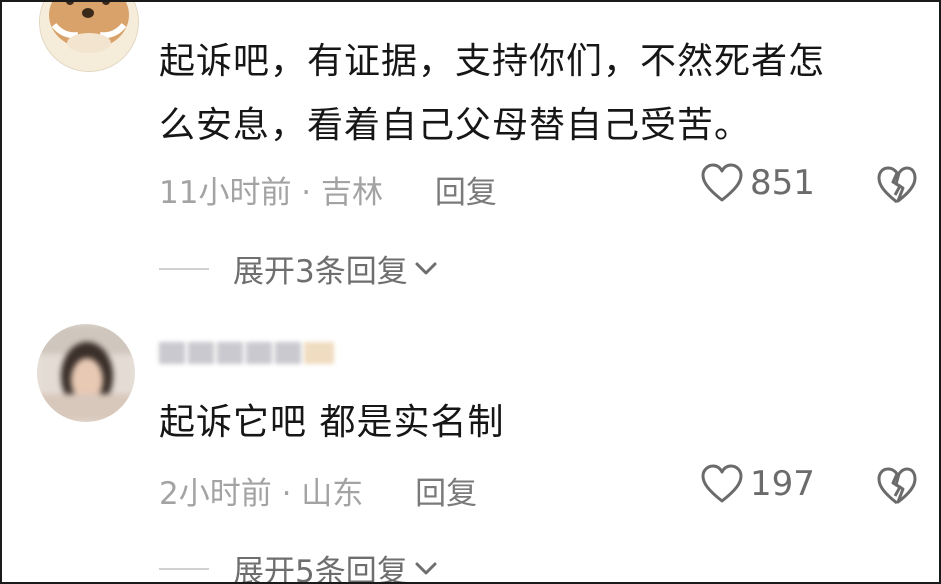 The width and height of the screenshot is (941, 584). What do you see at coordinates (492, 61) in the screenshot?
I see `comment-text: 起诉吧，有证据，支持你们，不然死者怎` at bounding box center [492, 61].